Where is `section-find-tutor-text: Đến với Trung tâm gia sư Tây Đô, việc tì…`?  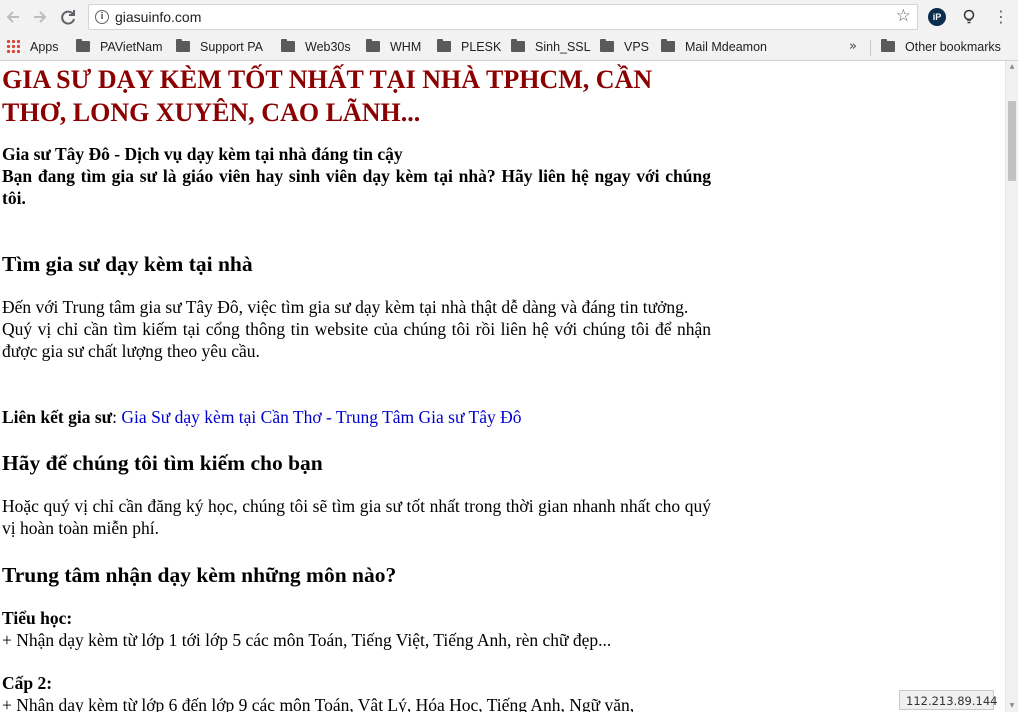
section-find-tutor-text: Đến với Trung tâm gia sư Tây Đô, việc tì… is located at coordinates (356, 329).